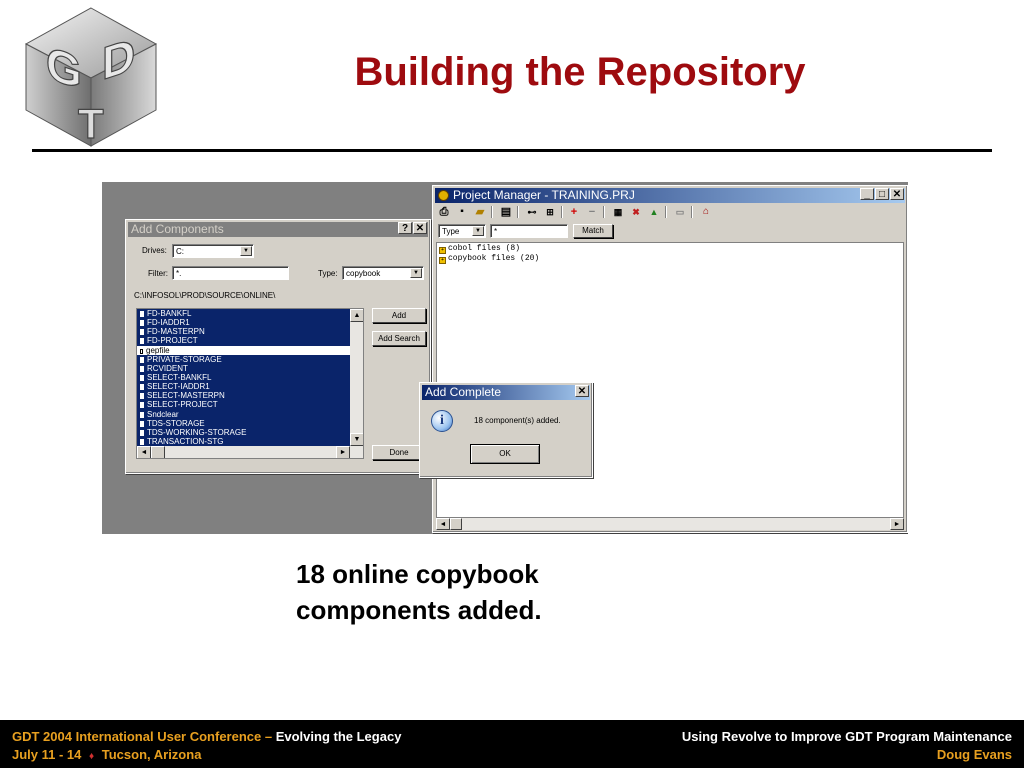 The image size is (1024, 768). I want to click on footer-speaker: Doug Evans, so click(974, 754).